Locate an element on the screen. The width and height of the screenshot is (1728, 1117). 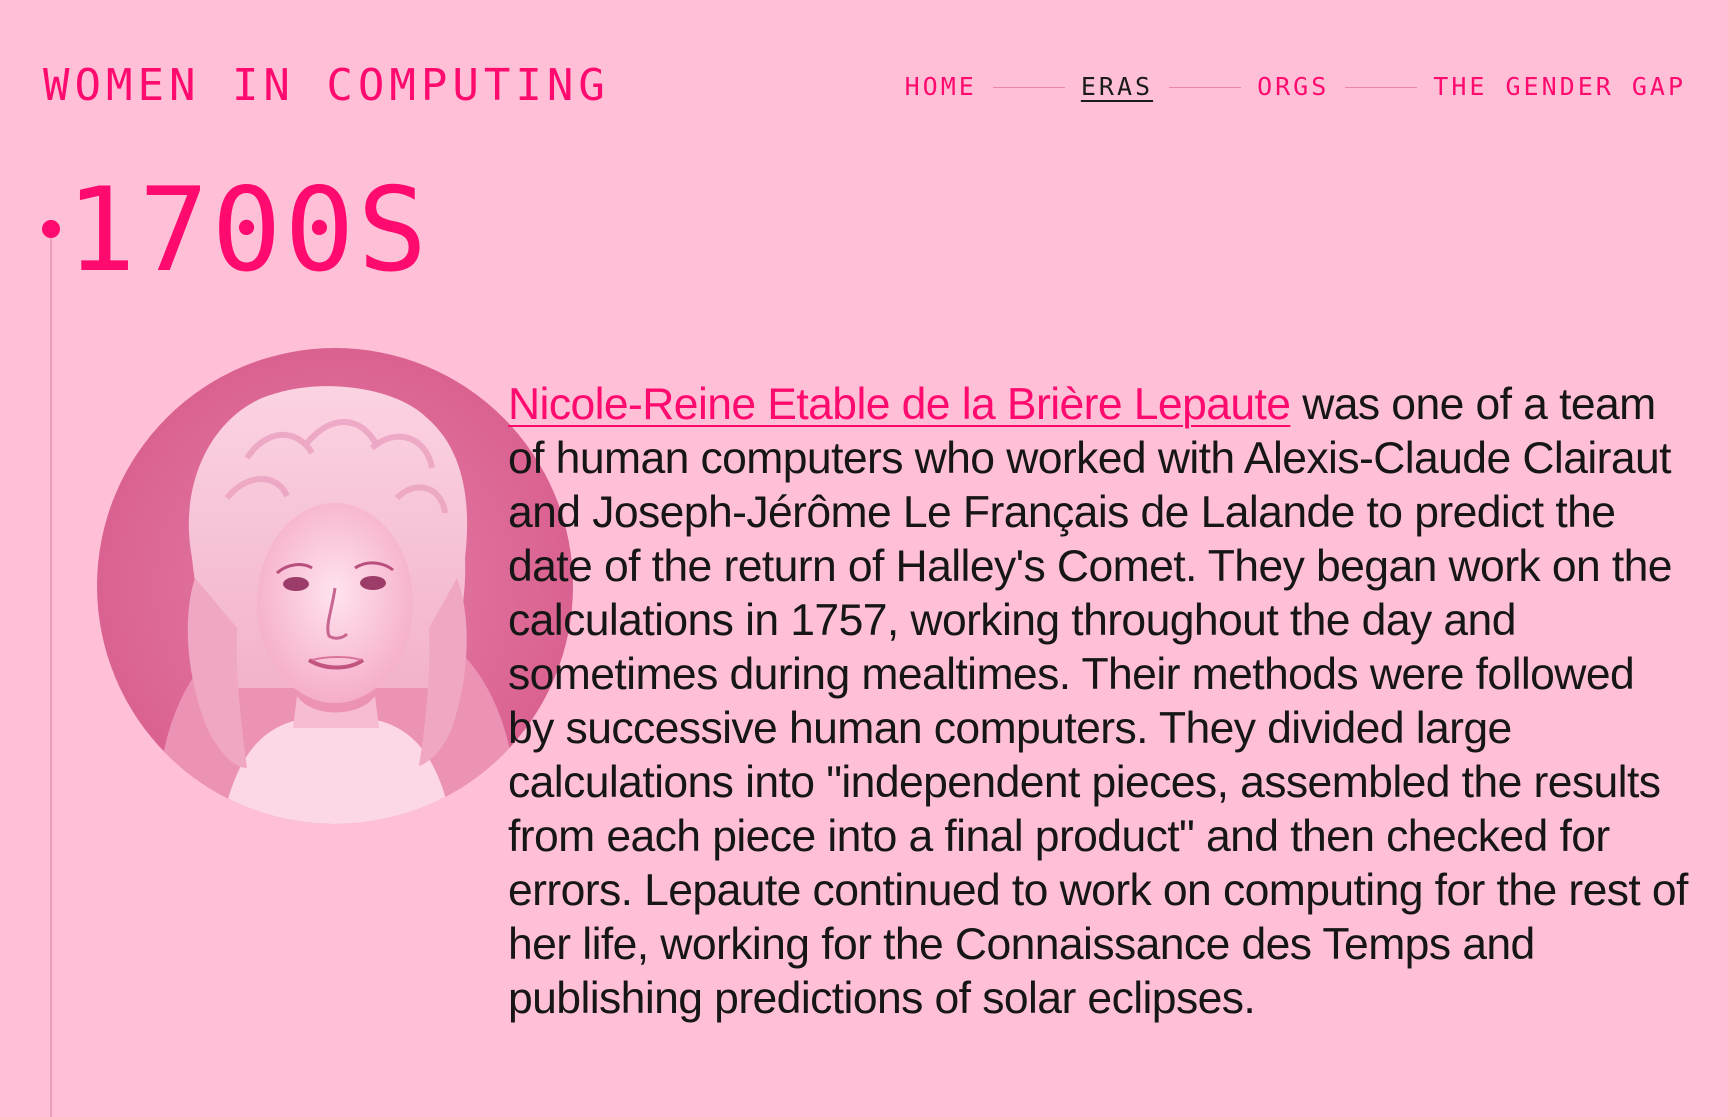
main-nav: HOME ERAS ORGS THE GENDER GAP is located at coordinates (1295, 87).